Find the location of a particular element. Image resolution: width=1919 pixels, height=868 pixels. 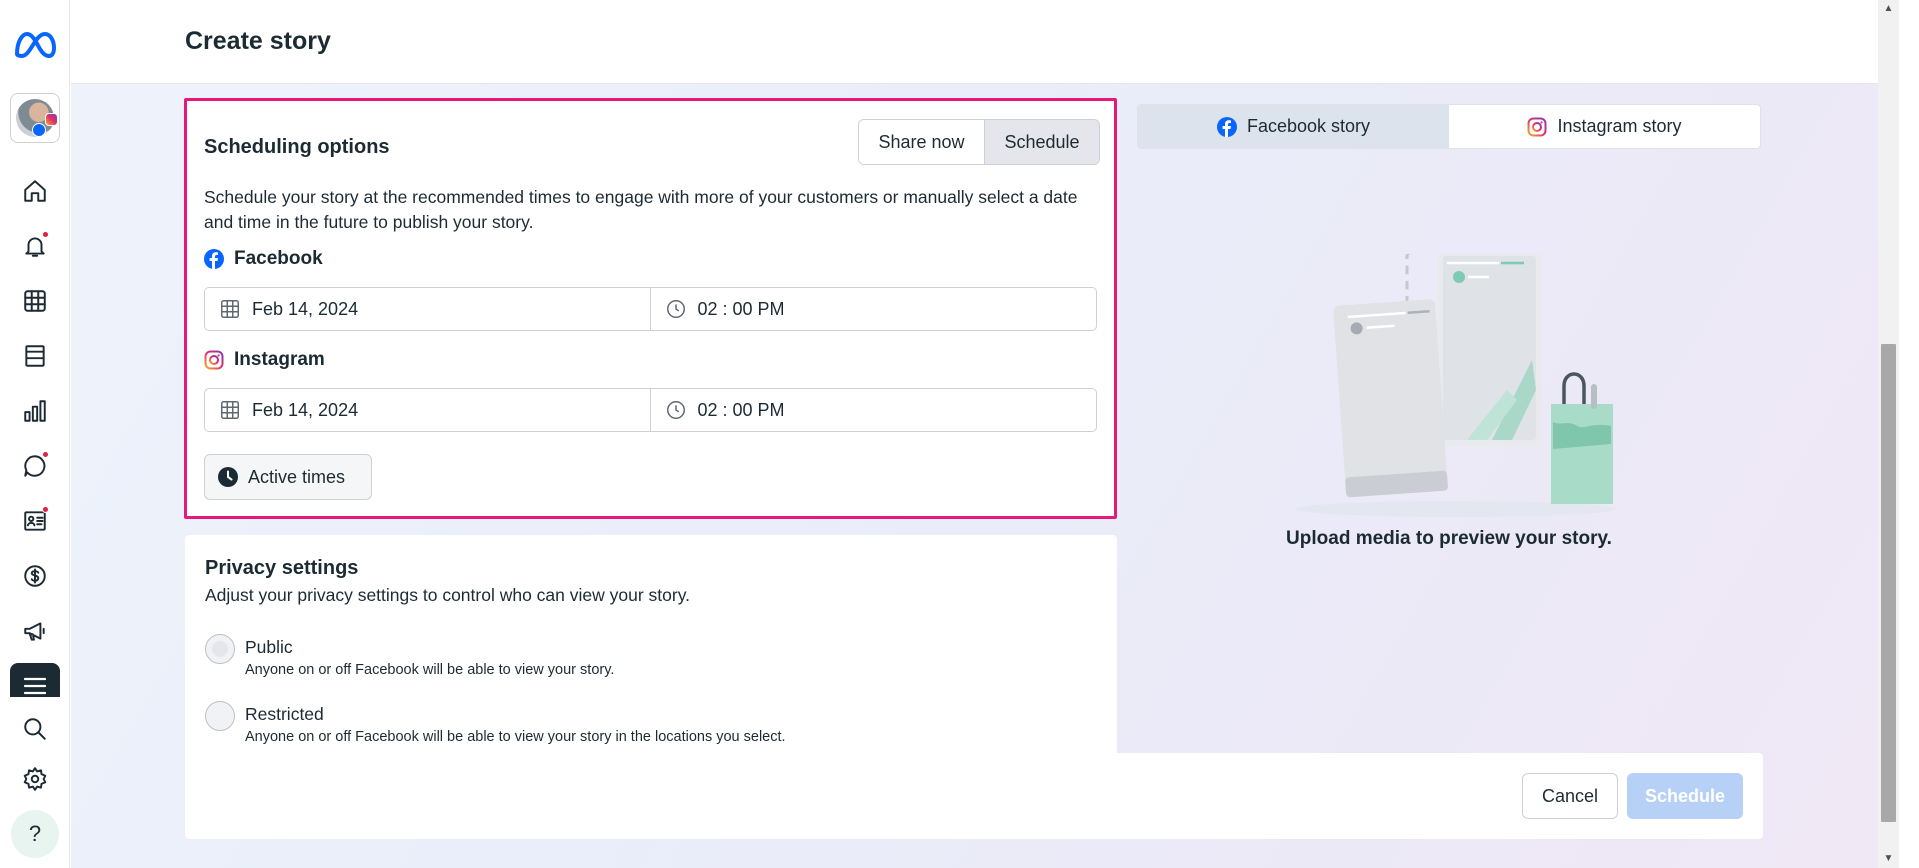

page-header: Create story is located at coordinates (974, 42).